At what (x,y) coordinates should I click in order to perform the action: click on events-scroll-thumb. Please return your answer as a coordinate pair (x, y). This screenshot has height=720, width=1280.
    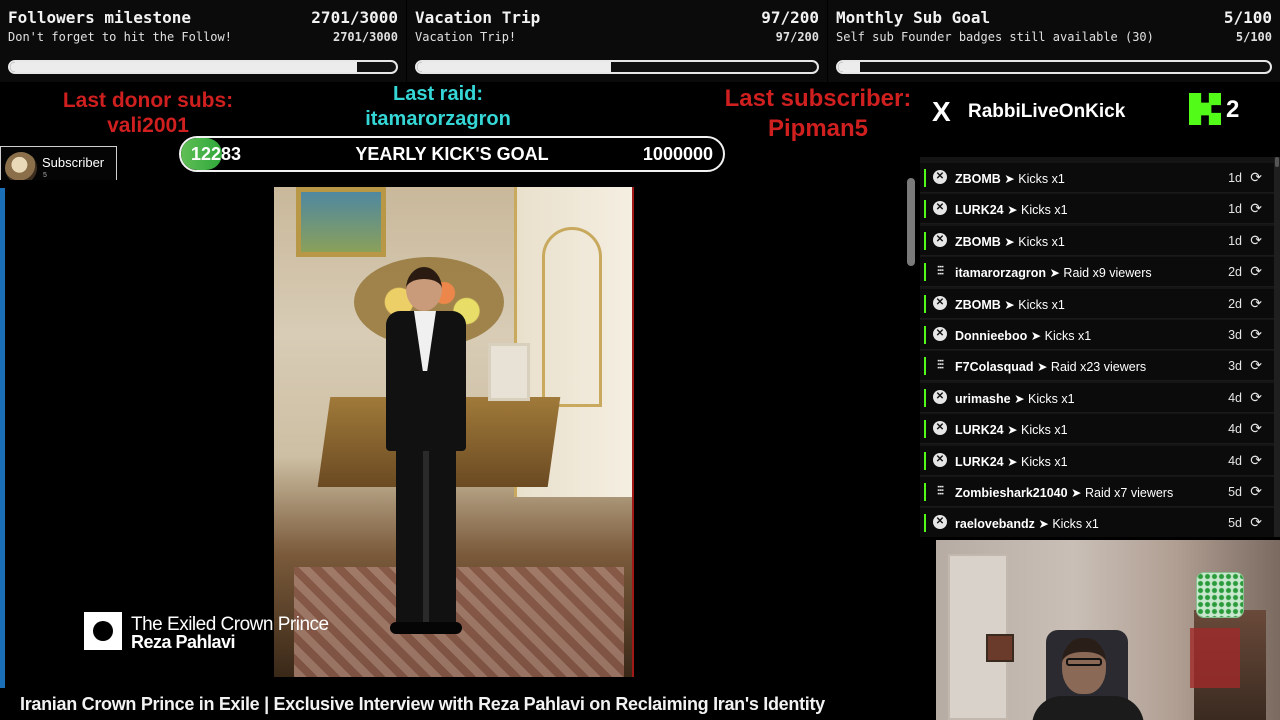
    Looking at the image, I should click on (1277, 162).